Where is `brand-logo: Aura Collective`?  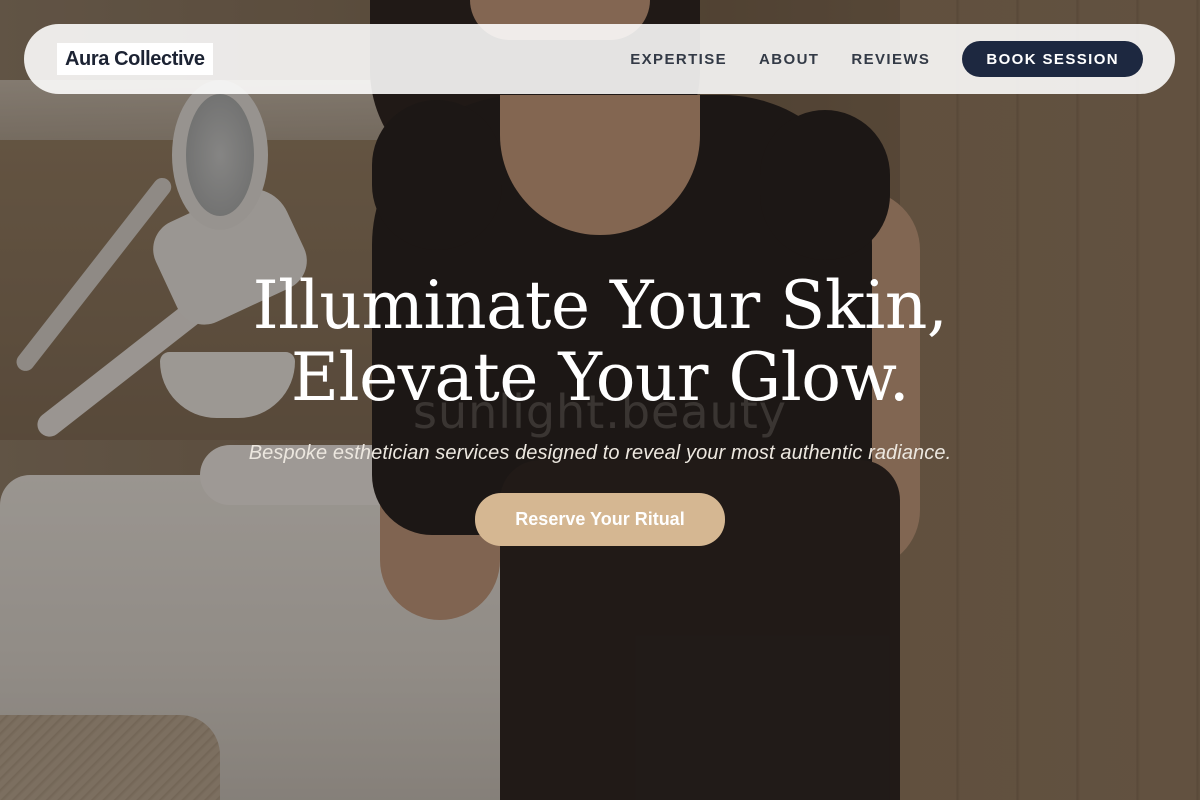 brand-logo: Aura Collective is located at coordinates (135, 59).